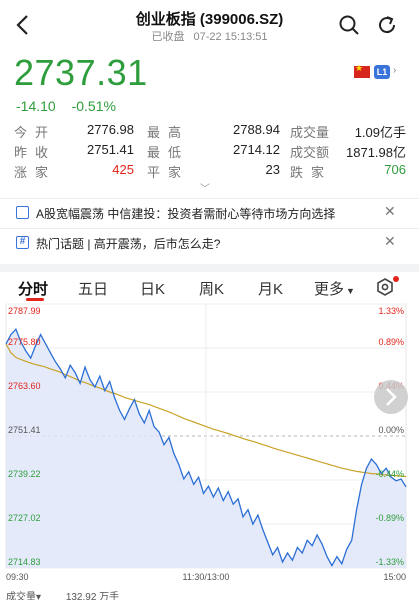 The width and height of the screenshot is (419, 600). I want to click on stat-label: 涨家, so click(35, 172).